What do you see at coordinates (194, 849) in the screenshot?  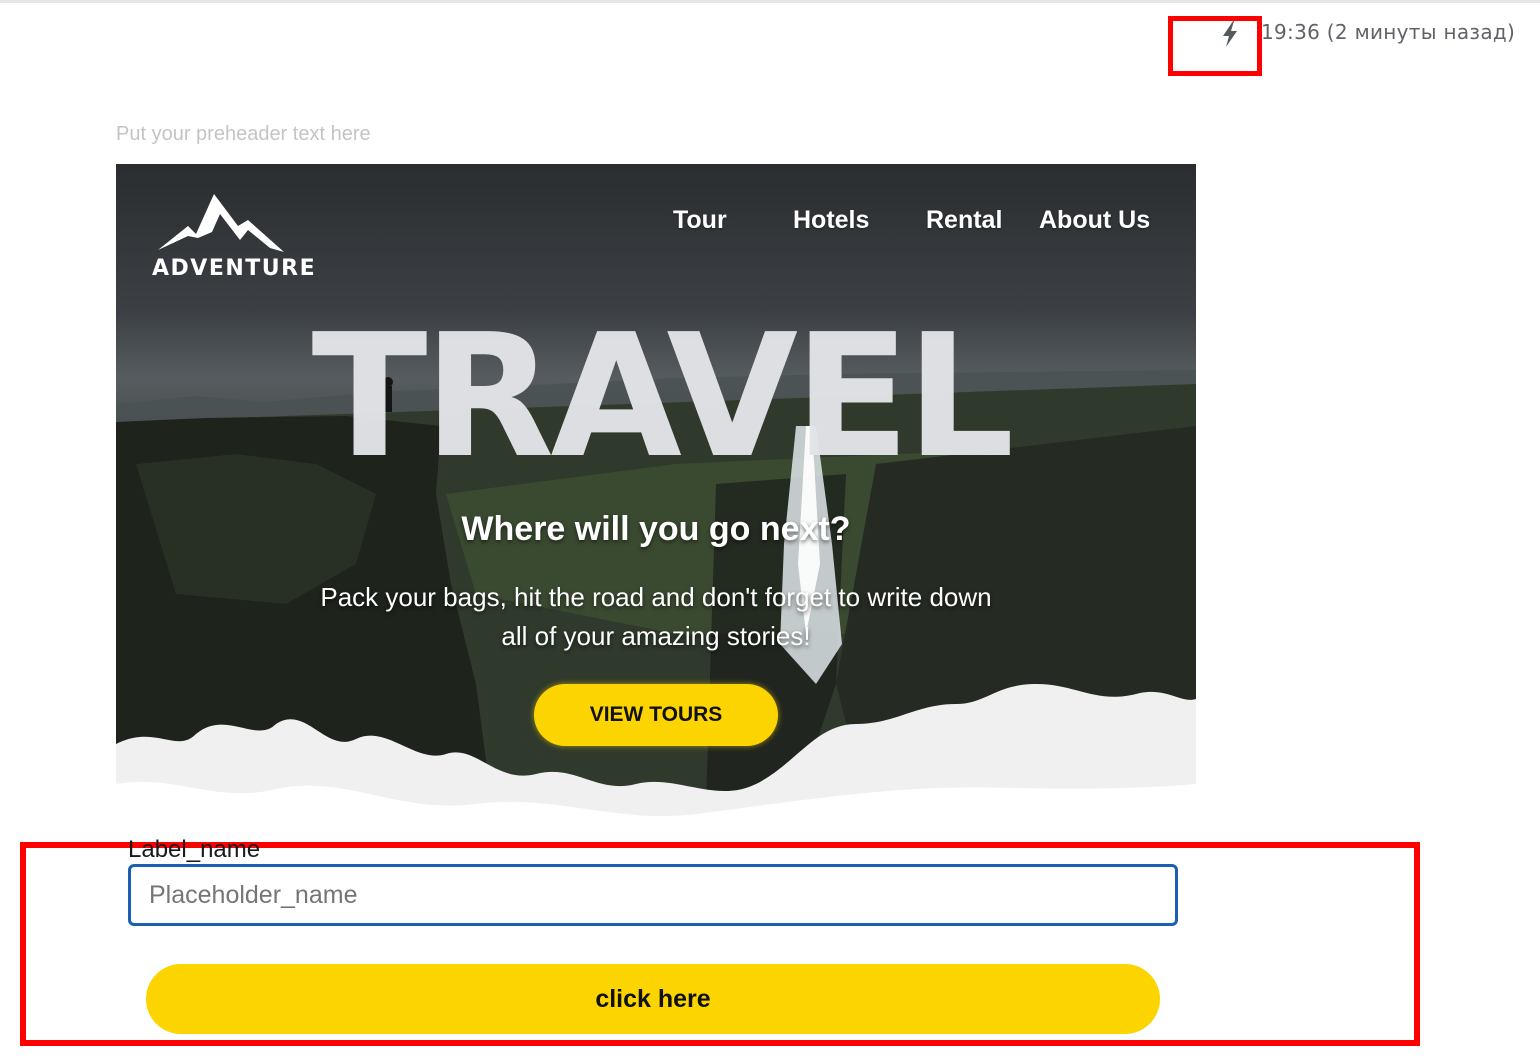 I see `form-label: Label_name` at bounding box center [194, 849].